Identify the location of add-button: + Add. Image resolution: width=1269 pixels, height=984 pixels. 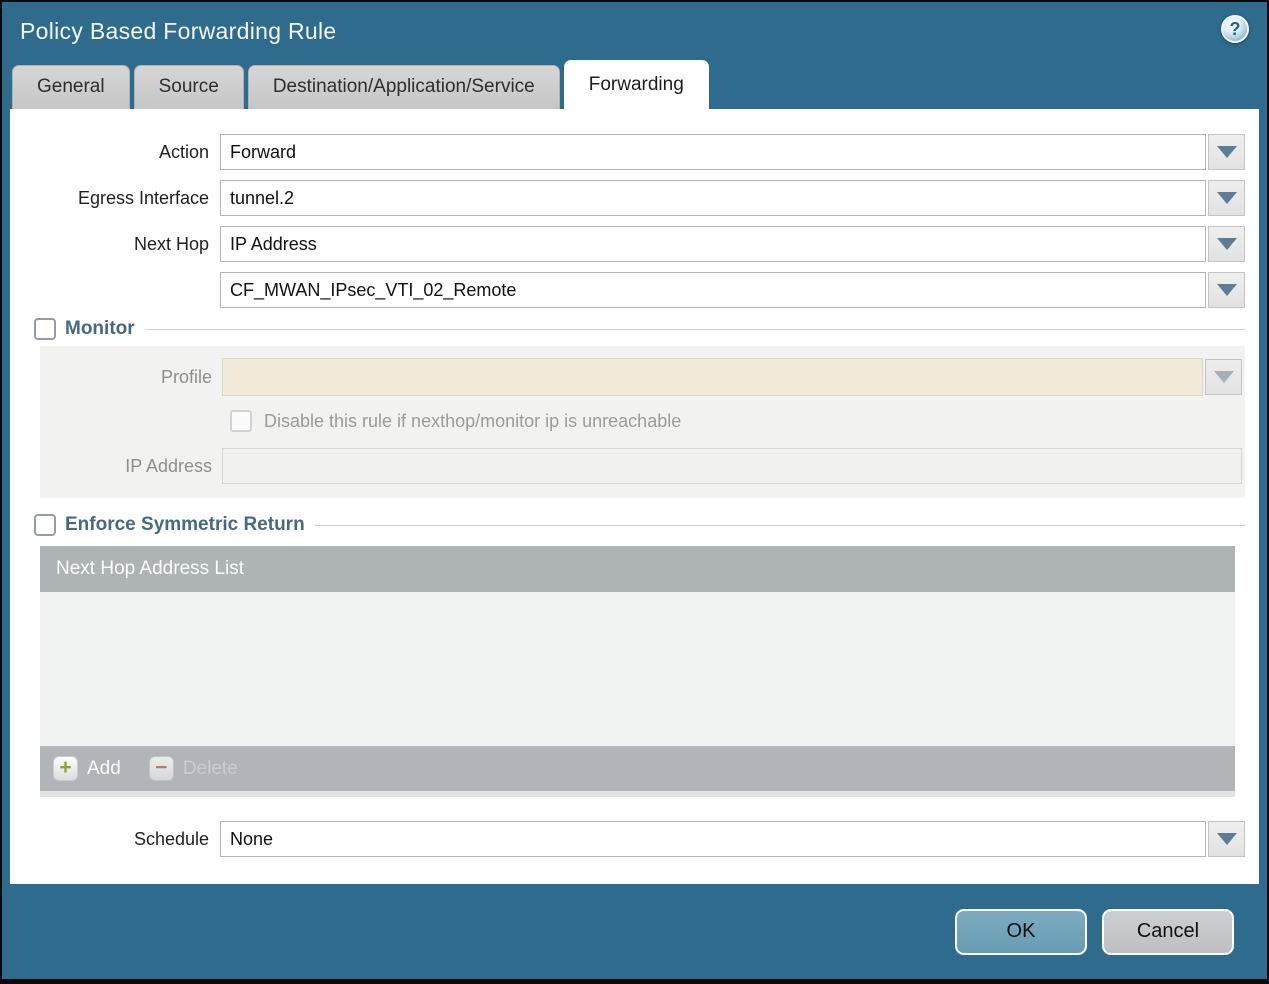
(87, 768).